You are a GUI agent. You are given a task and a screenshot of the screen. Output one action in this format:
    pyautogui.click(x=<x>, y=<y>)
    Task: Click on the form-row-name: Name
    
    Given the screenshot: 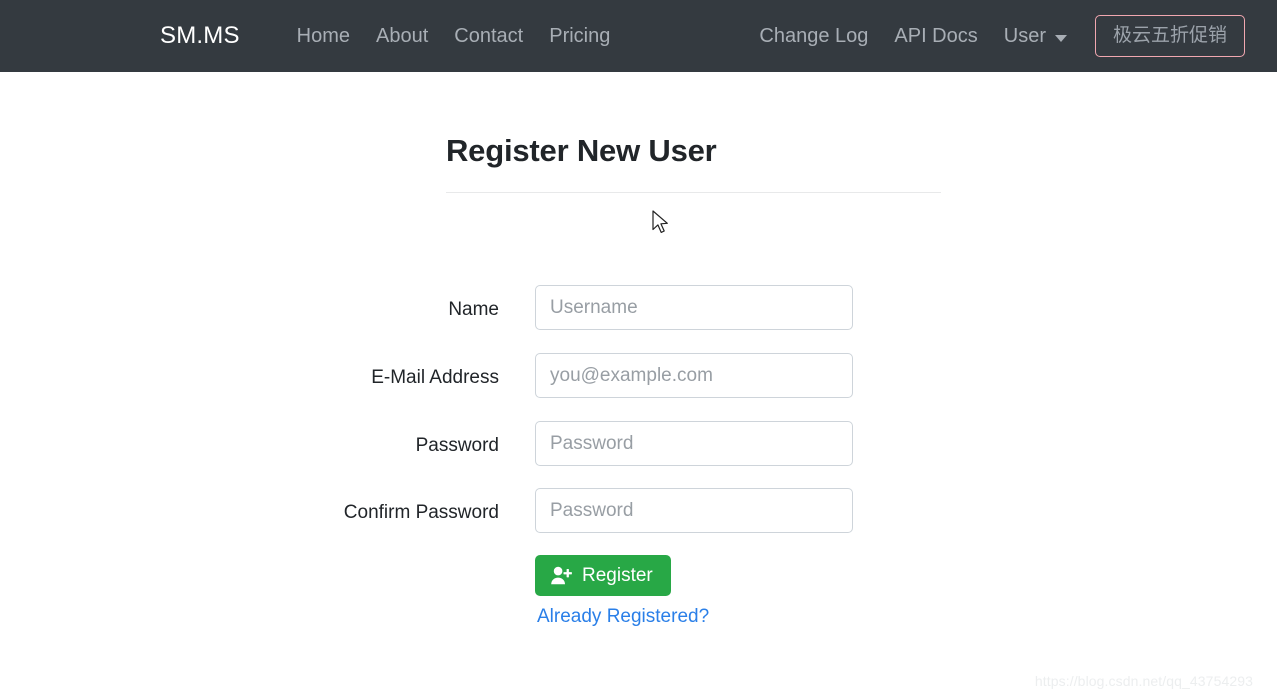 What is the action you would take?
    pyautogui.click(x=639, y=307)
    